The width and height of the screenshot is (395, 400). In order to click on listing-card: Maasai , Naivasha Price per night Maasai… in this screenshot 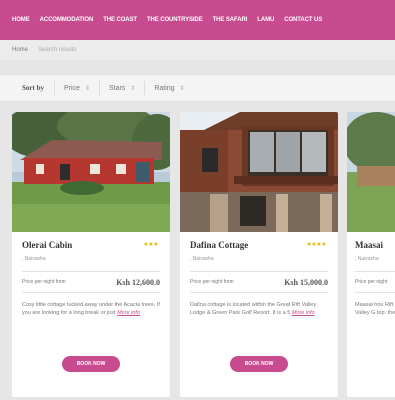, I will do `click(371, 254)`.